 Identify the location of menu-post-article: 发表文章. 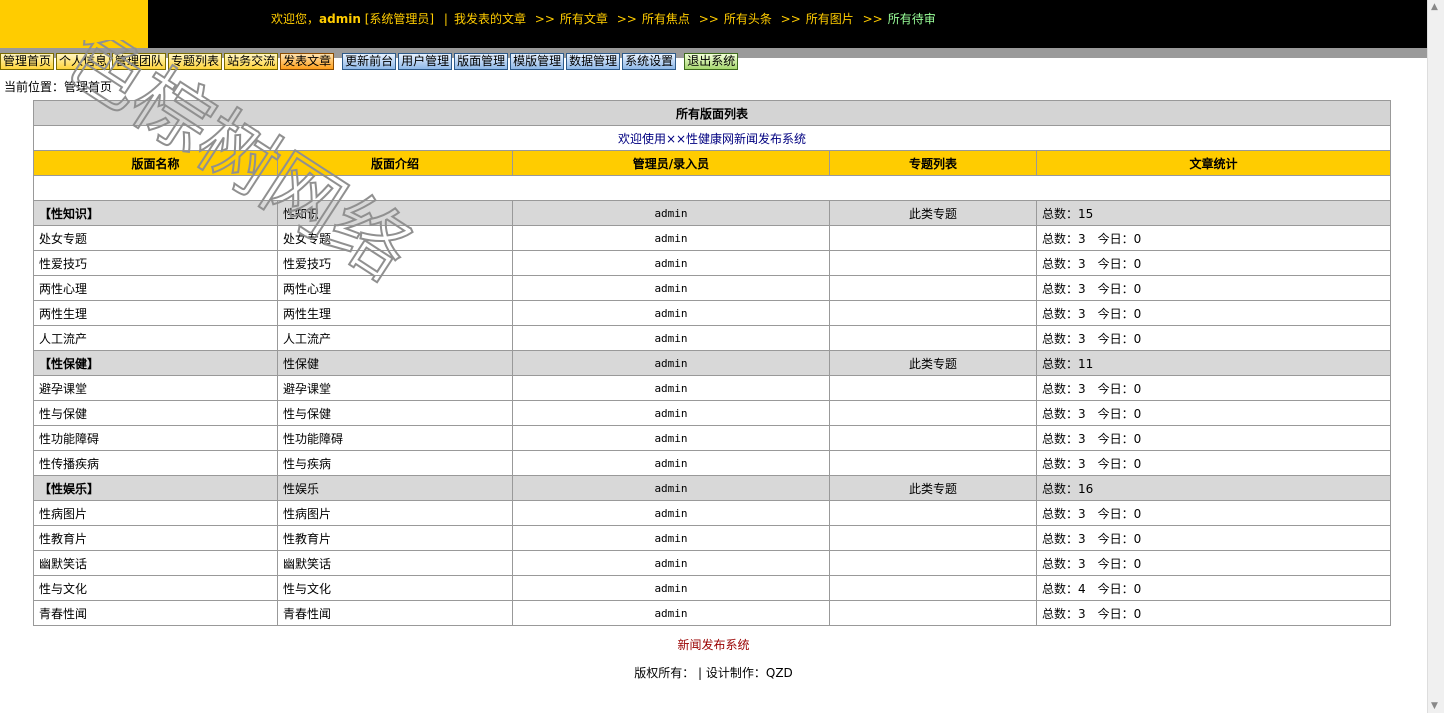
(307, 61).